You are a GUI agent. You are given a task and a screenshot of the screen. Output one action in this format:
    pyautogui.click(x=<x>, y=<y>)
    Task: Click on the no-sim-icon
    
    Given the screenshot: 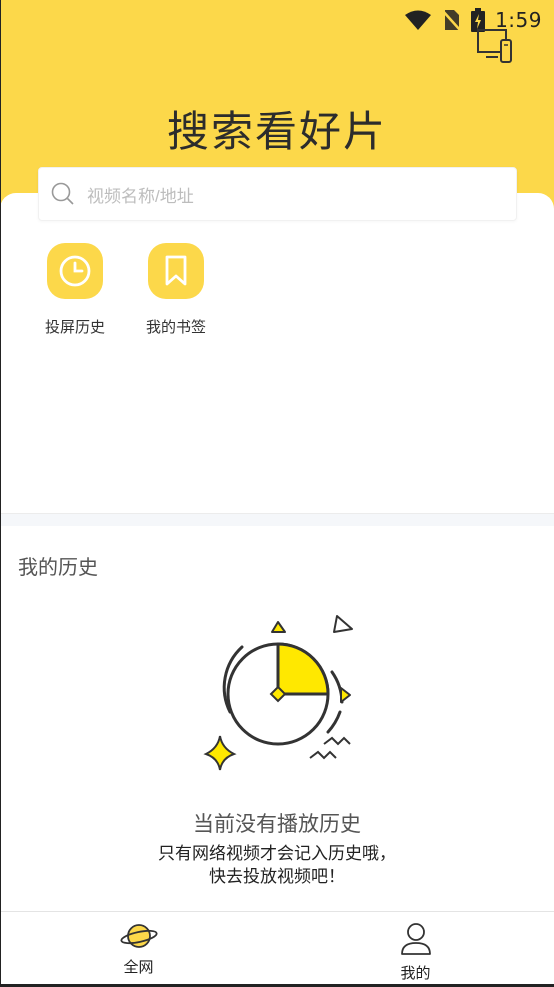 What is the action you would take?
    pyautogui.click(x=451, y=20)
    